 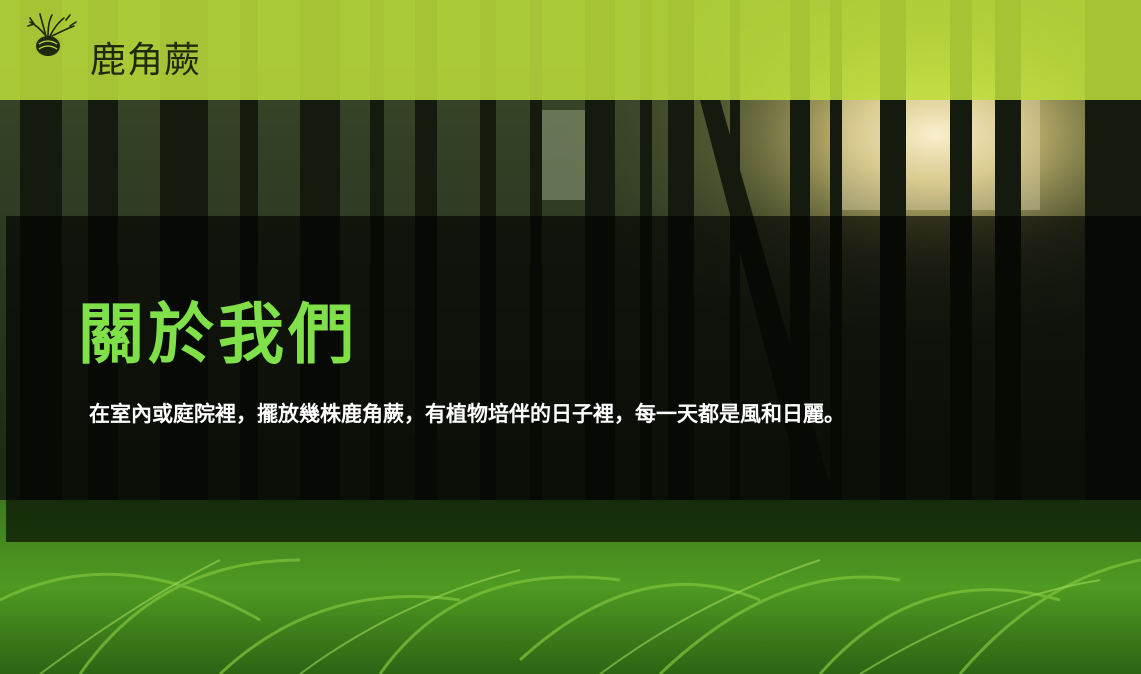 I want to click on about-text: 在室內或庭院裡，擺放幾株鹿角蕨，有植物培伴的日子裡，每一天都是風和日麗。, so click(x=467, y=414).